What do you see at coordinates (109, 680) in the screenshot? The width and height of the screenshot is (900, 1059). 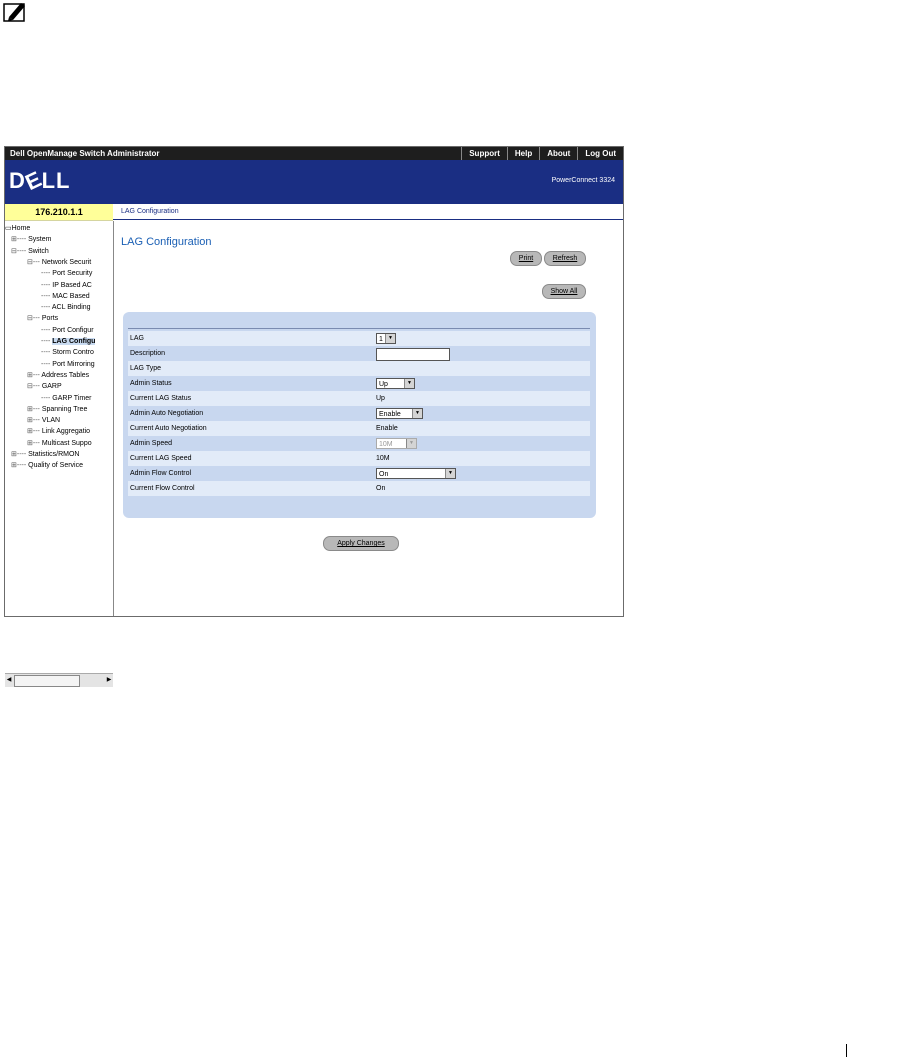 I see `scroll-right-icon: ▶` at bounding box center [109, 680].